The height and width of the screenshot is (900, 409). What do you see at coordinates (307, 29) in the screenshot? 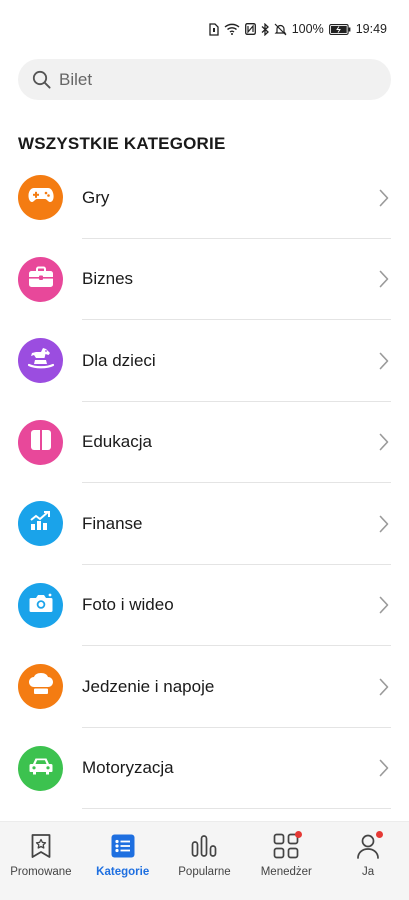
I see `battery-percentage: 100%` at bounding box center [307, 29].